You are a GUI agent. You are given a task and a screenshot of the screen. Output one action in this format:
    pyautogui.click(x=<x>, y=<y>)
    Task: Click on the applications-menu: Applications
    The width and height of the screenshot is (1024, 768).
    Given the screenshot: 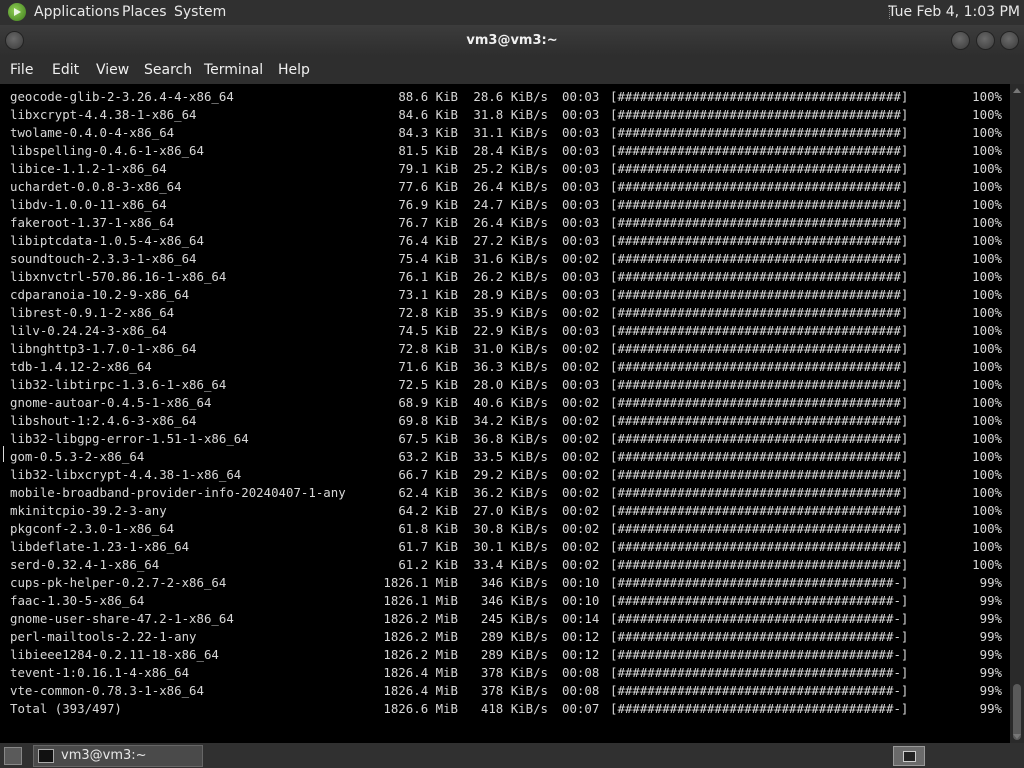 What is the action you would take?
    pyautogui.click(x=77, y=12)
    